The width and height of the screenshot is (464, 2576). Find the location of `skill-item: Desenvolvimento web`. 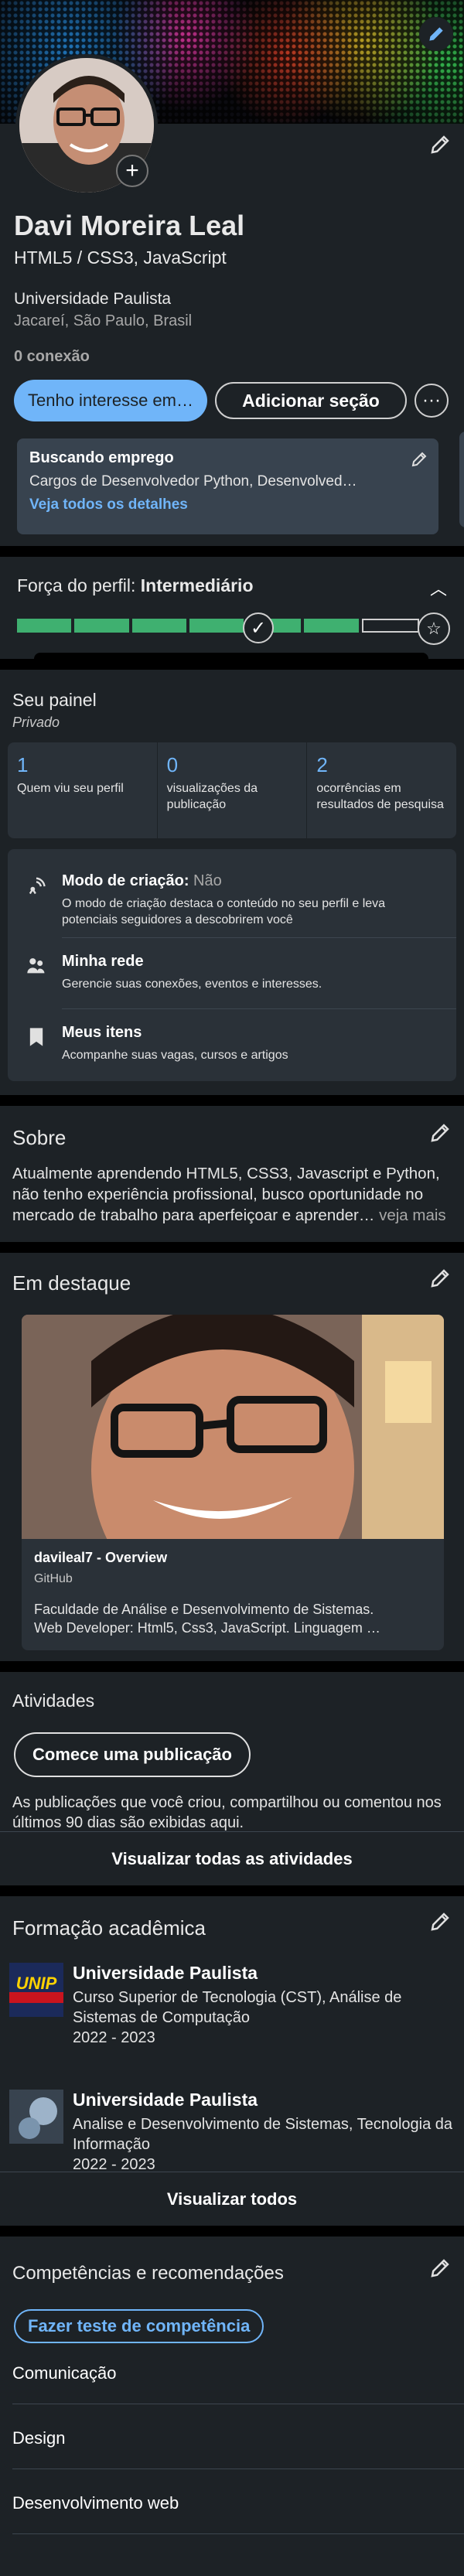

skill-item: Desenvolvimento web is located at coordinates (233, 2503).